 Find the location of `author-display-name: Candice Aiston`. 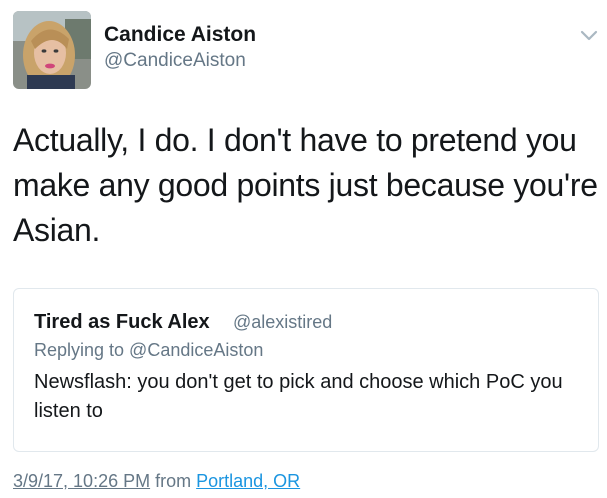

author-display-name: Candice Aiston is located at coordinates (180, 35).